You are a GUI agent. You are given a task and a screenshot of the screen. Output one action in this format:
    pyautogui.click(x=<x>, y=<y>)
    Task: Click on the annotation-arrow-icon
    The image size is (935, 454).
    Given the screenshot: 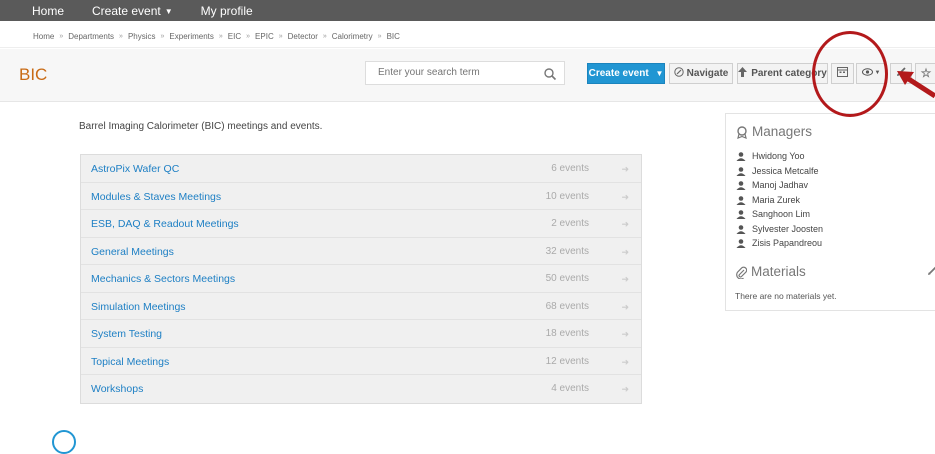 What is the action you would take?
    pyautogui.click(x=916, y=85)
    